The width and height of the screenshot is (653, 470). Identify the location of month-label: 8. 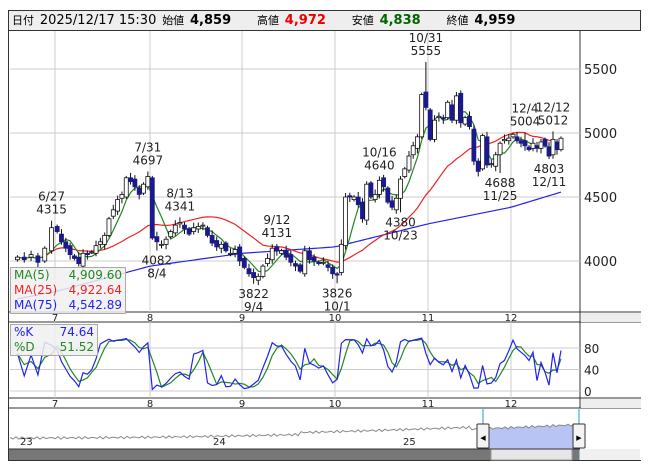
(150, 404).